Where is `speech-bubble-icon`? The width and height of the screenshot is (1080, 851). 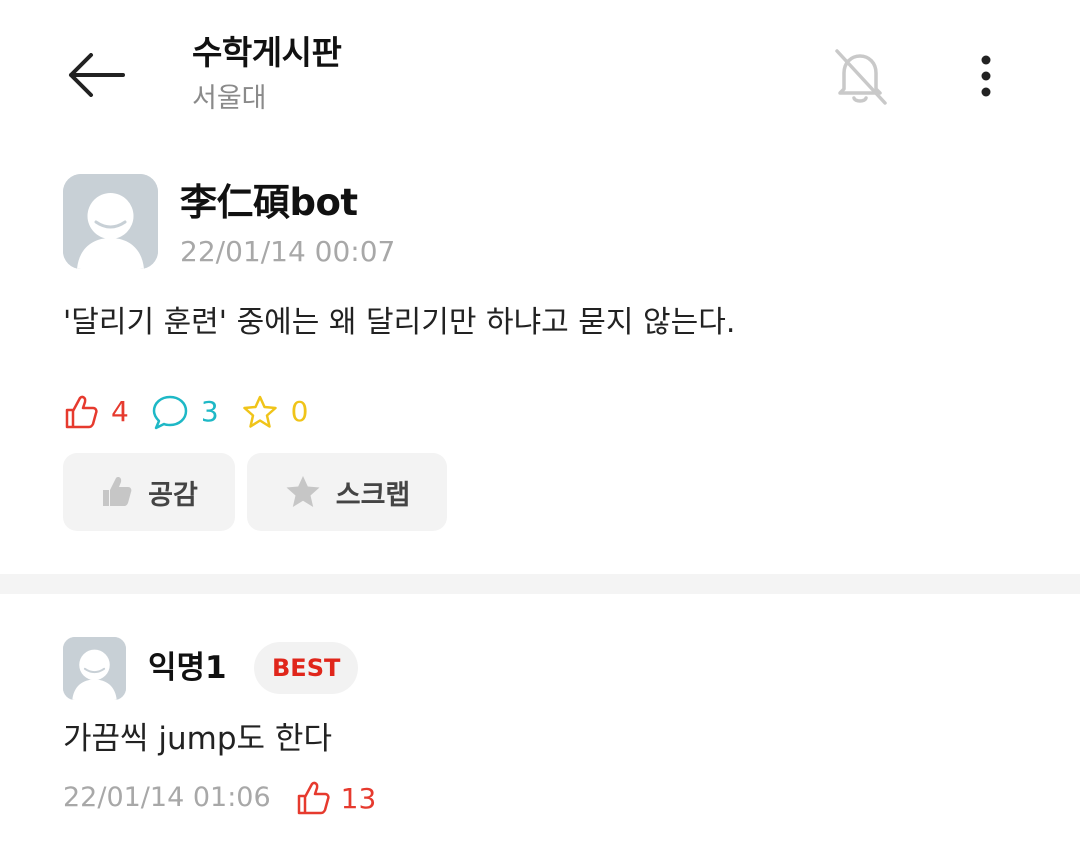
speech-bubble-icon is located at coordinates (170, 412).